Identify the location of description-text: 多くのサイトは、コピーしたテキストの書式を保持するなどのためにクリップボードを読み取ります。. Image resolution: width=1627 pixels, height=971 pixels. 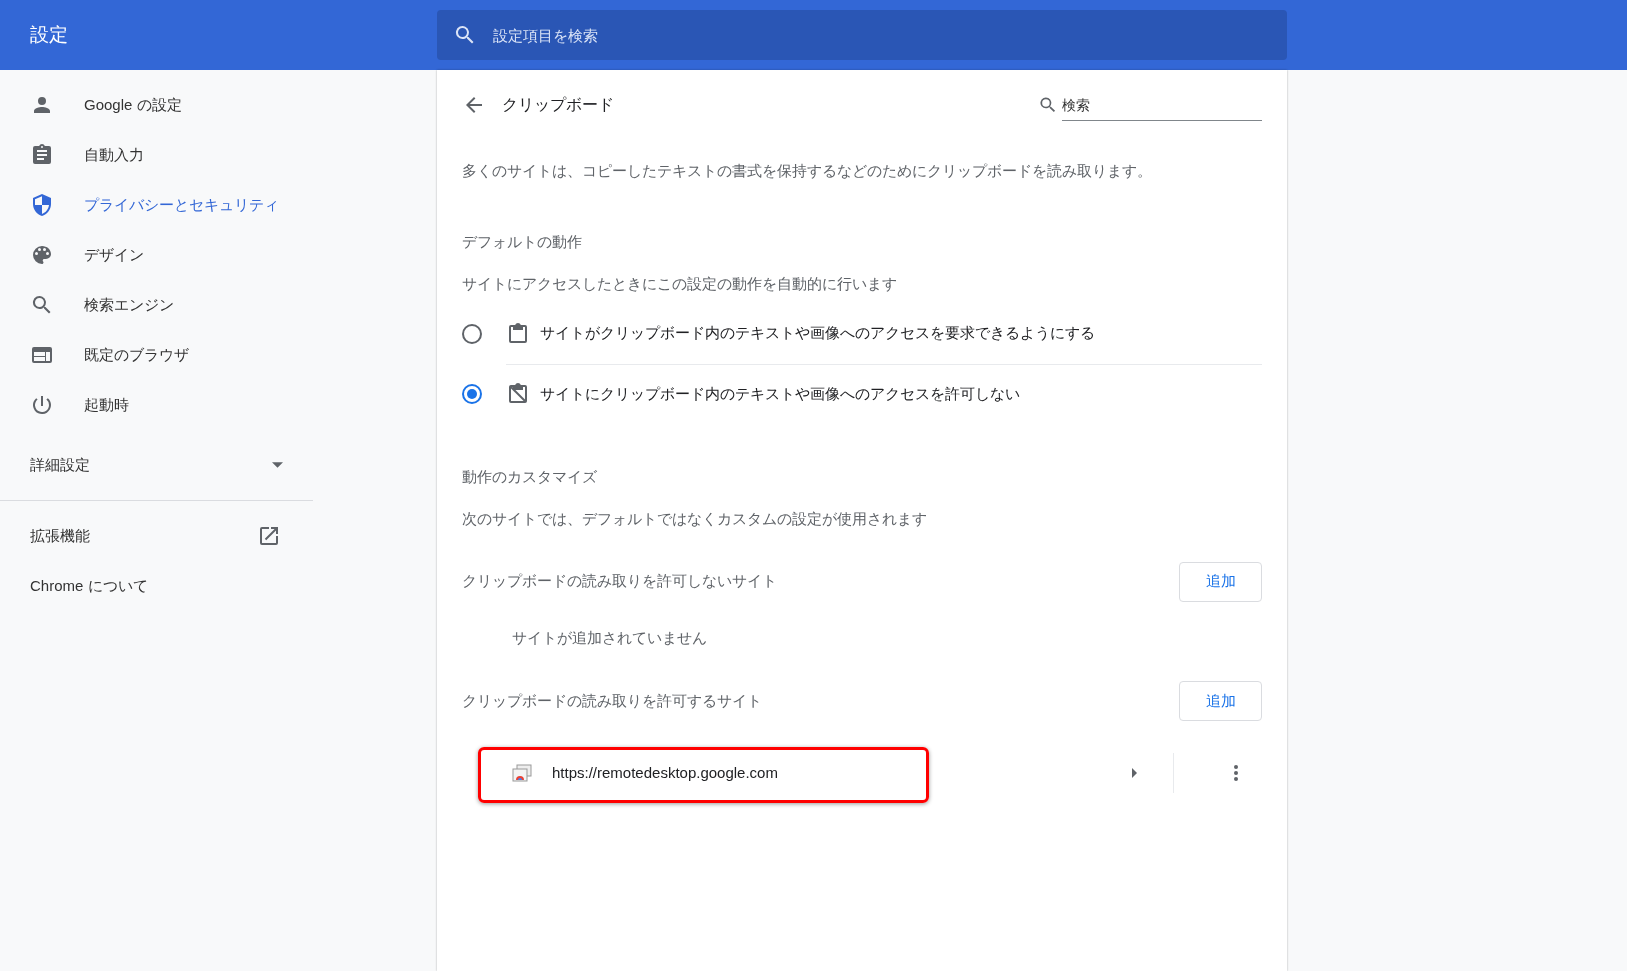
(807, 171).